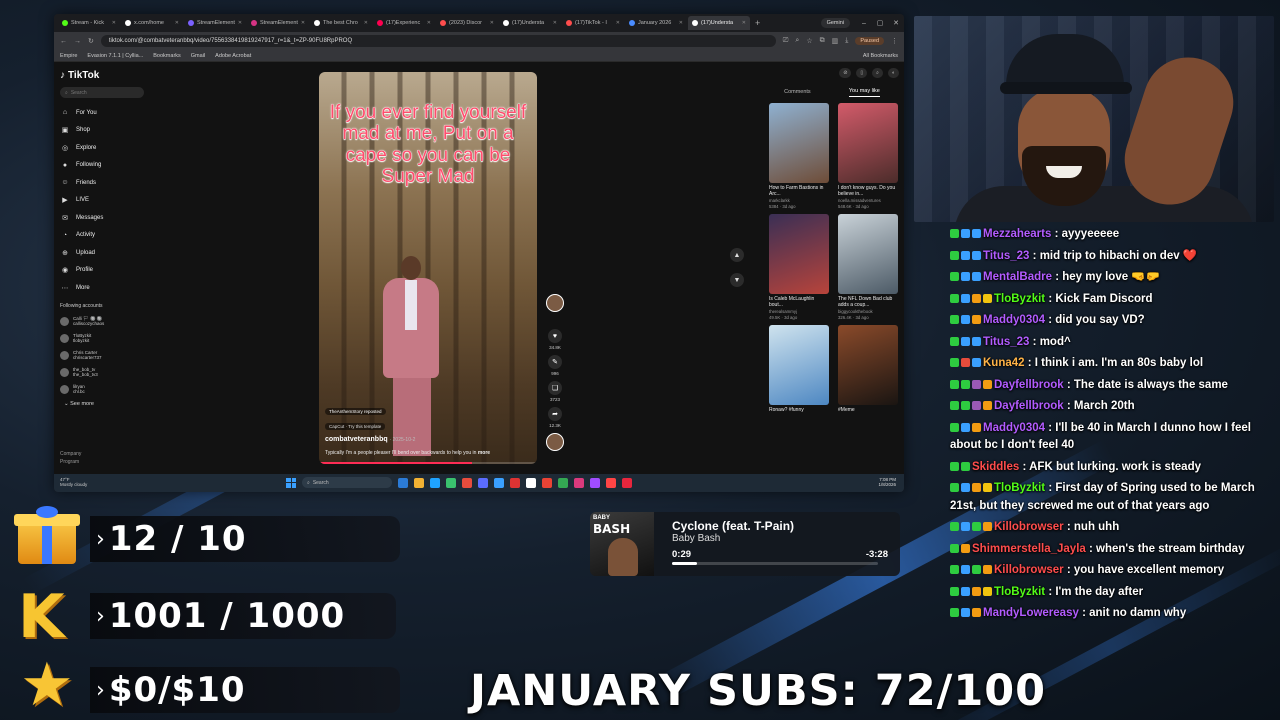  I want to click on browser-tab: January 2026 ✕, so click(656, 23).